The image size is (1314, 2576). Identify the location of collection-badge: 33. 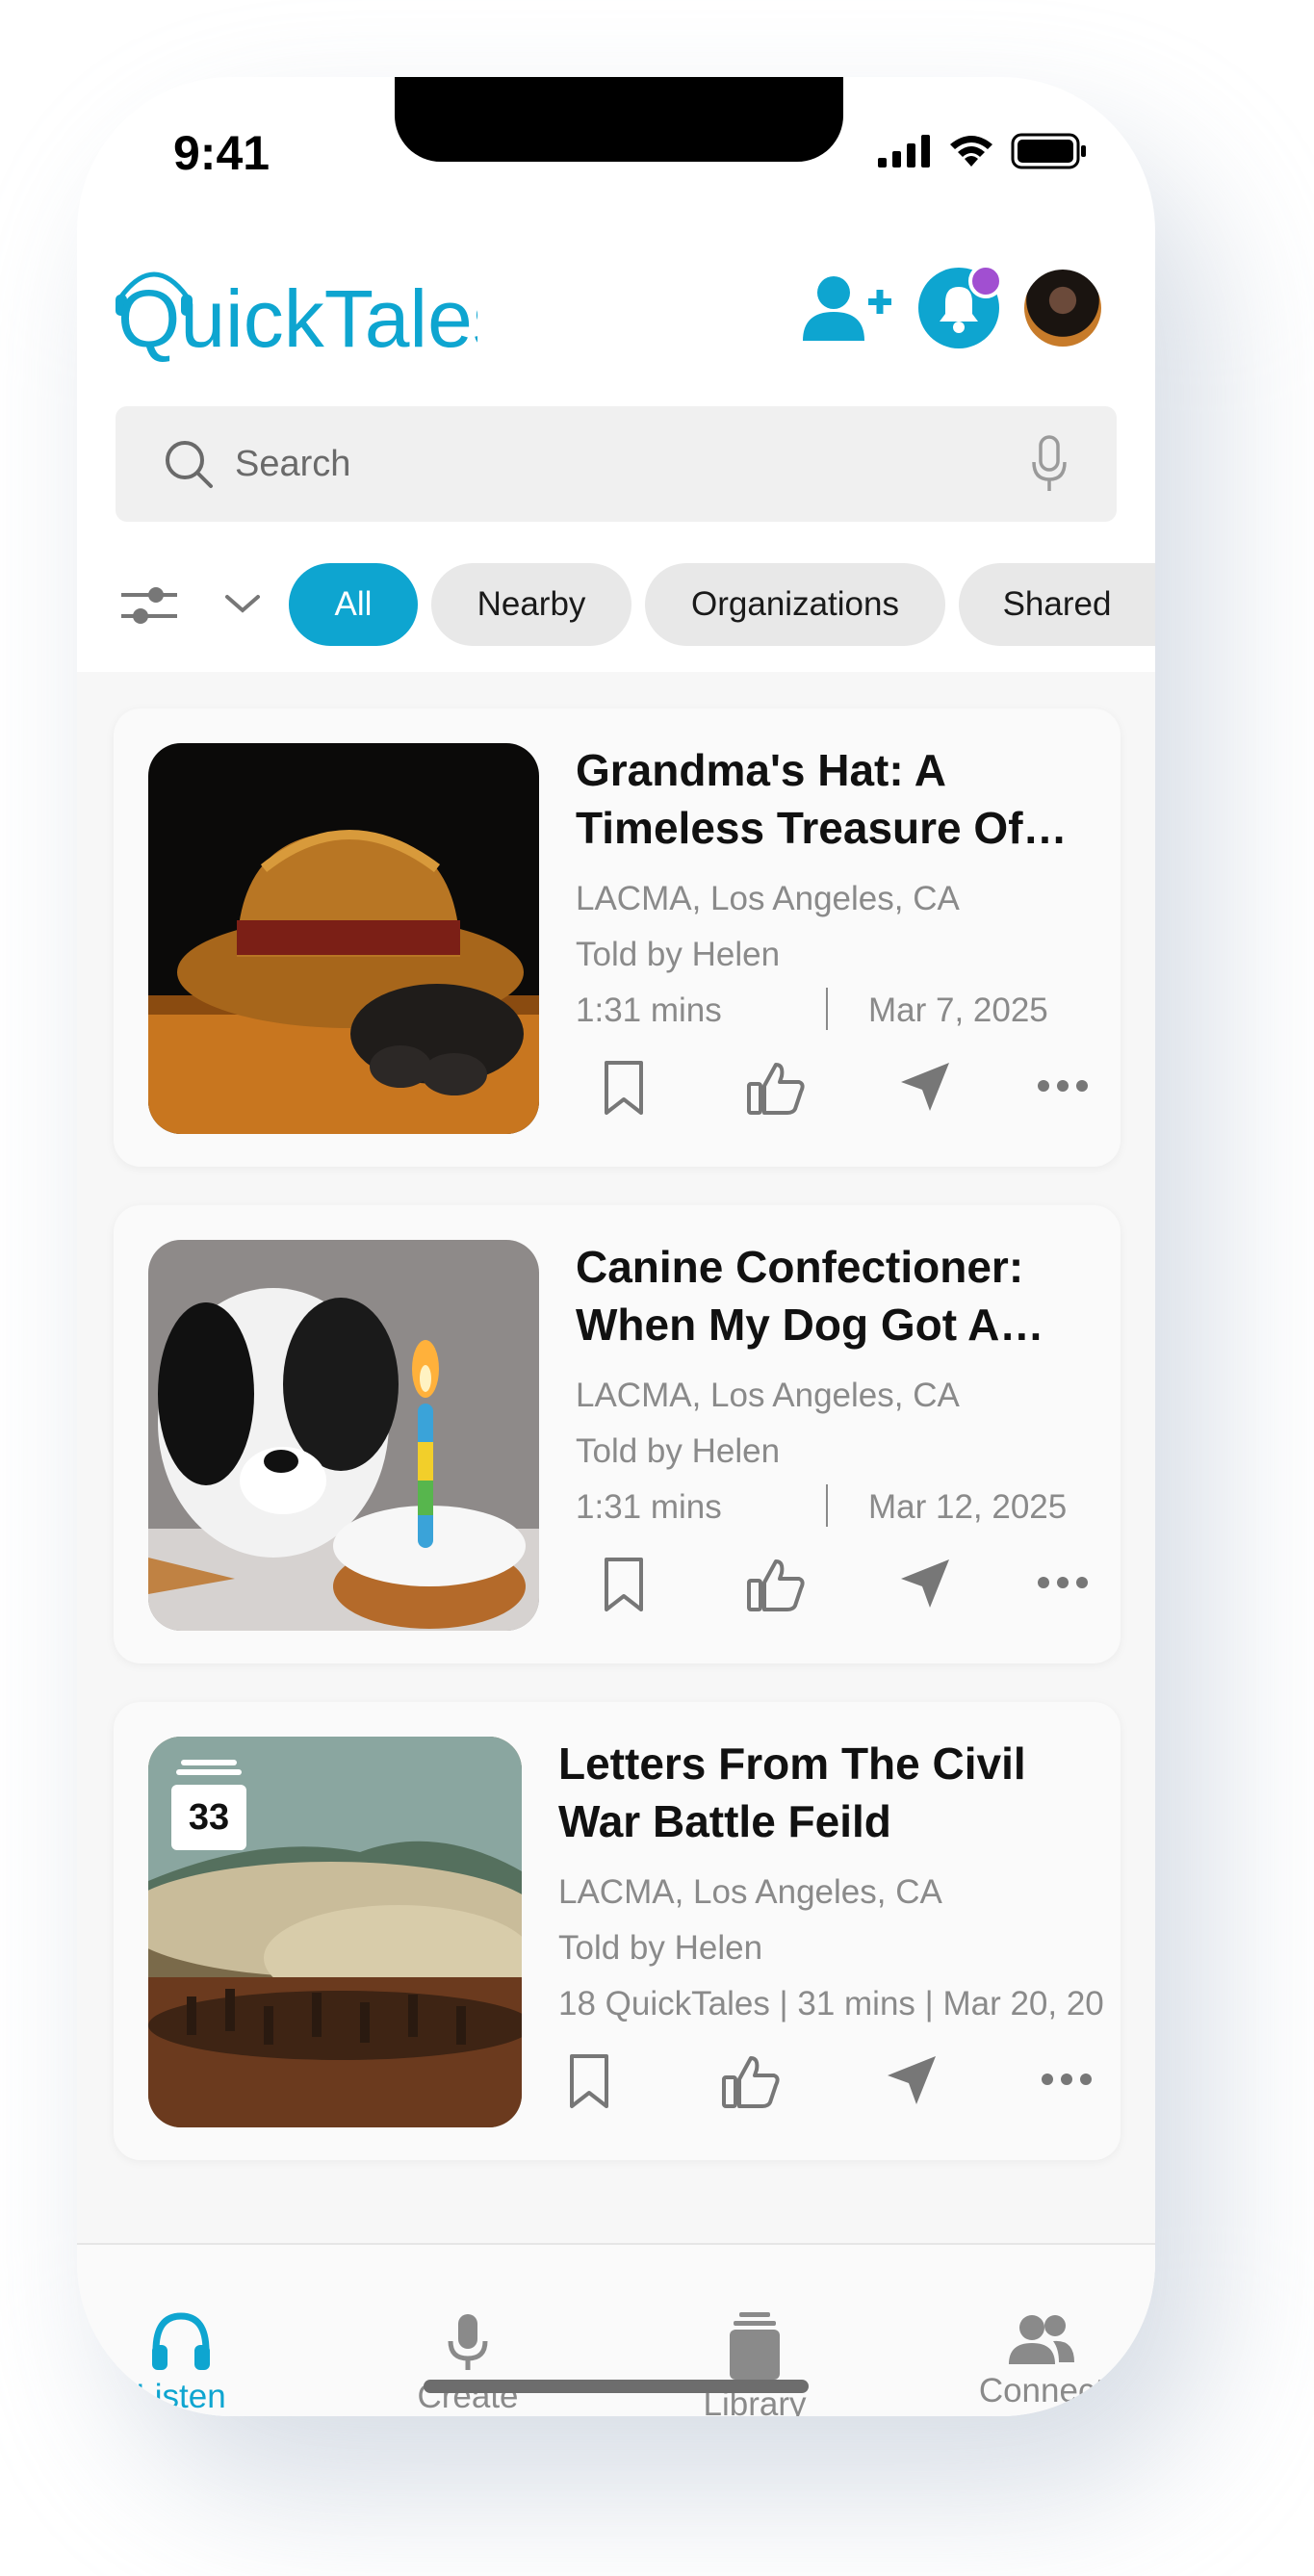
(209, 1806).